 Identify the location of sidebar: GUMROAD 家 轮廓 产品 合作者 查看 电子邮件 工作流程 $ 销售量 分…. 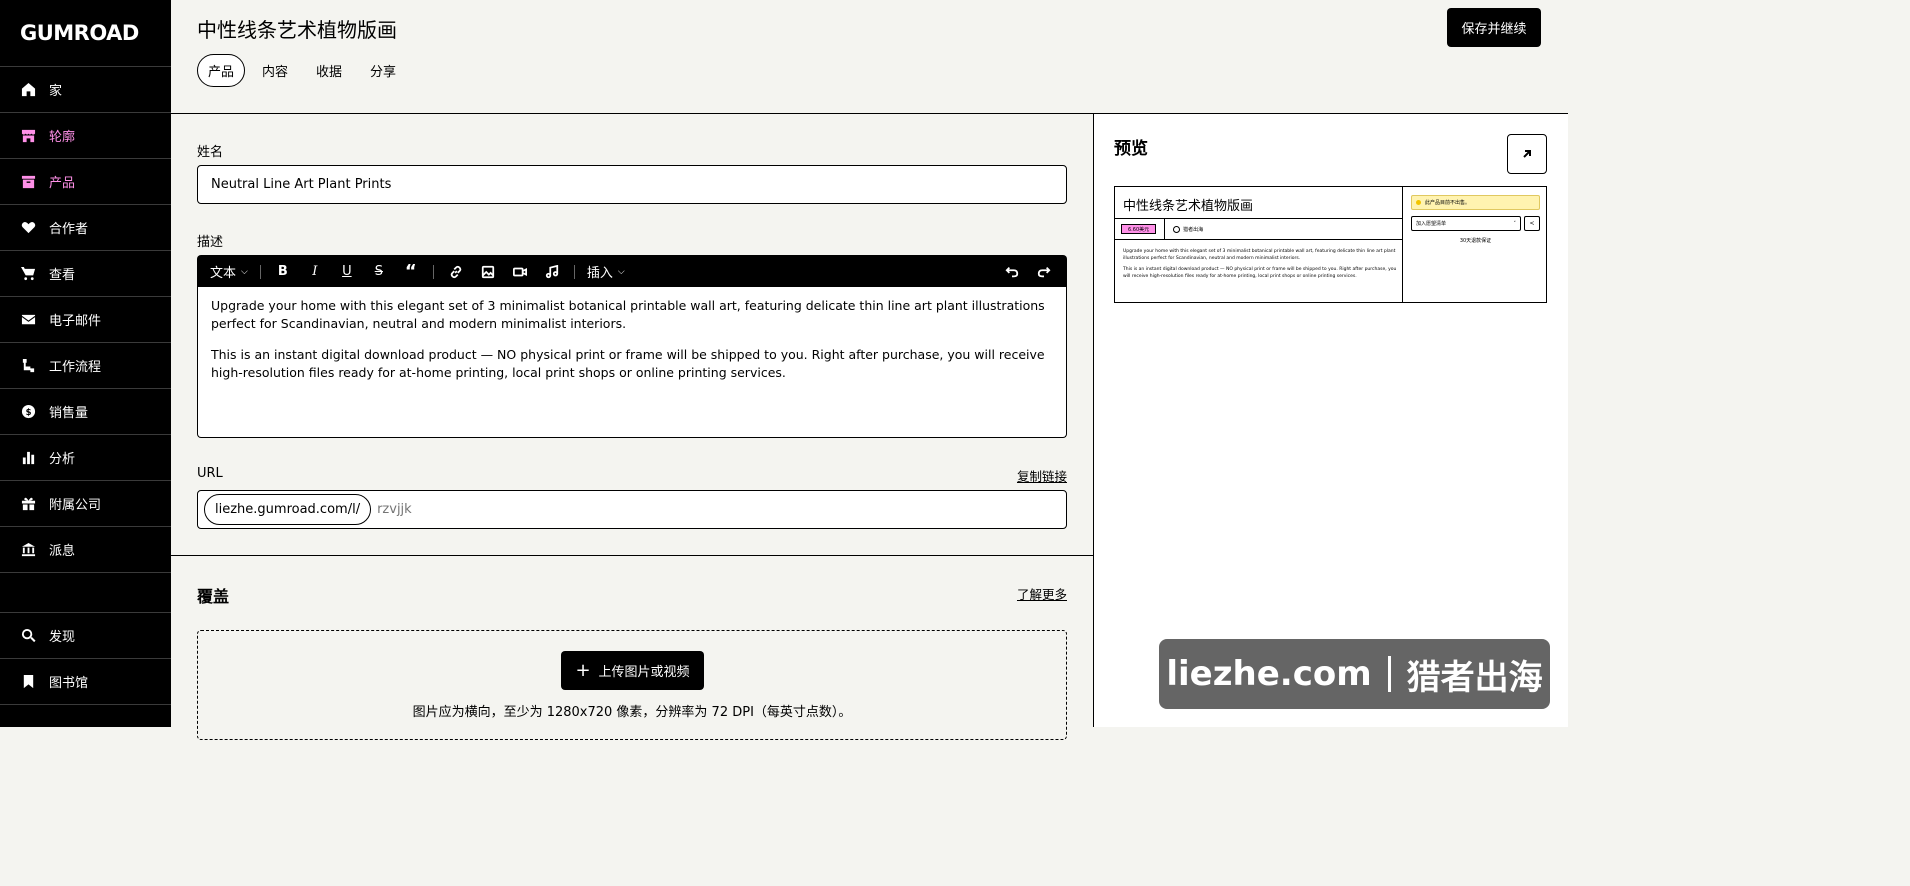
(85, 363).